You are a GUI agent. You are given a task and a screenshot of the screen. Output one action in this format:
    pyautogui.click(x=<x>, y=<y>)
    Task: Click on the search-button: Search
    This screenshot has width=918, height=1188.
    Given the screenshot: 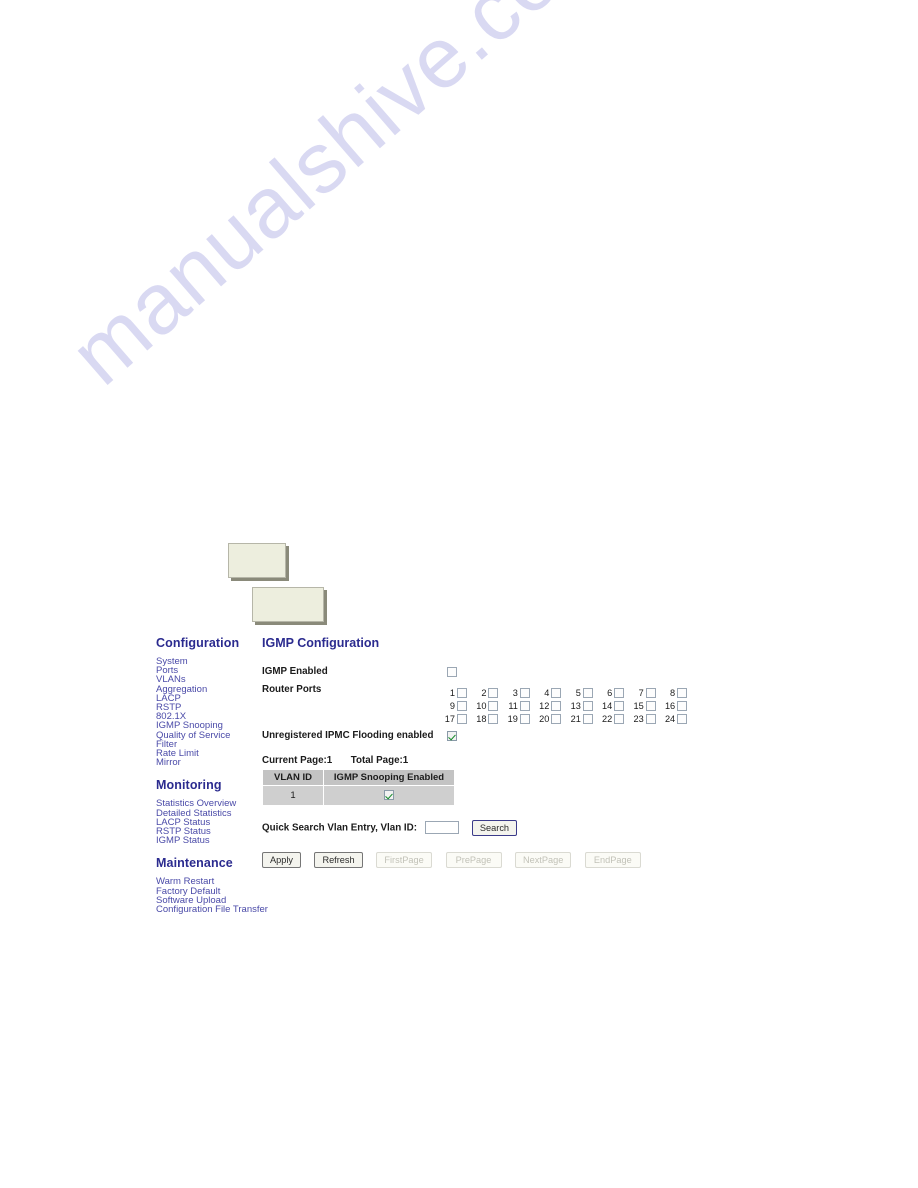 What is the action you would take?
    pyautogui.click(x=494, y=827)
    